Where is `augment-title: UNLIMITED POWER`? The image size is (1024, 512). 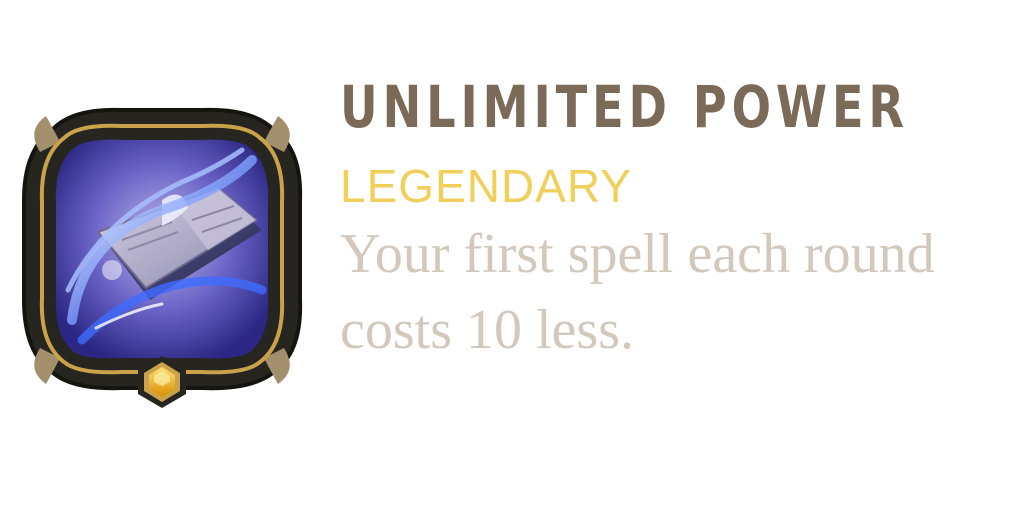
augment-title: UNLIMITED POWER is located at coordinates (624, 107).